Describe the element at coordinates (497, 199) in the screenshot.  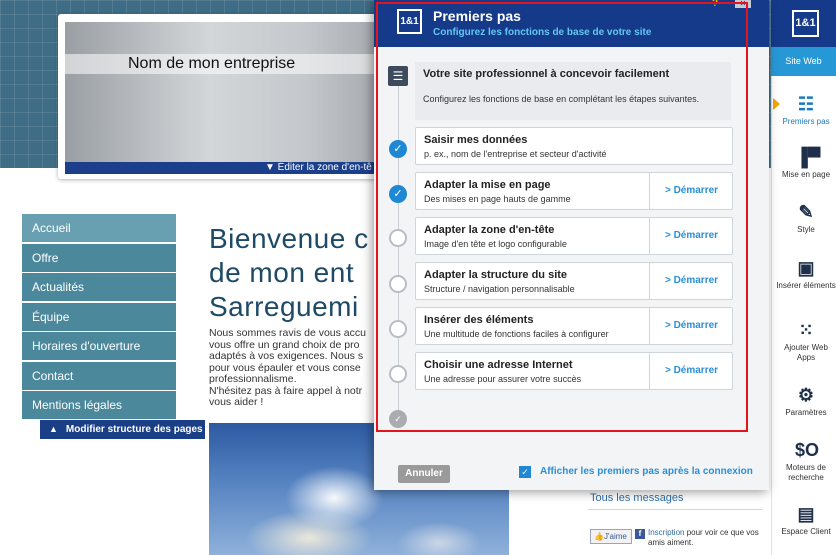
I see `step-description: Des mises en page hauts de gamme` at that location.